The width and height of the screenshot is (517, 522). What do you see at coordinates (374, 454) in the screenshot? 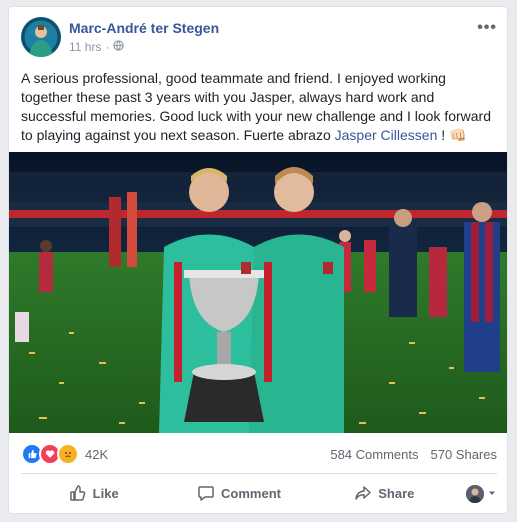
I see `comments-count: 584 Comments` at bounding box center [374, 454].